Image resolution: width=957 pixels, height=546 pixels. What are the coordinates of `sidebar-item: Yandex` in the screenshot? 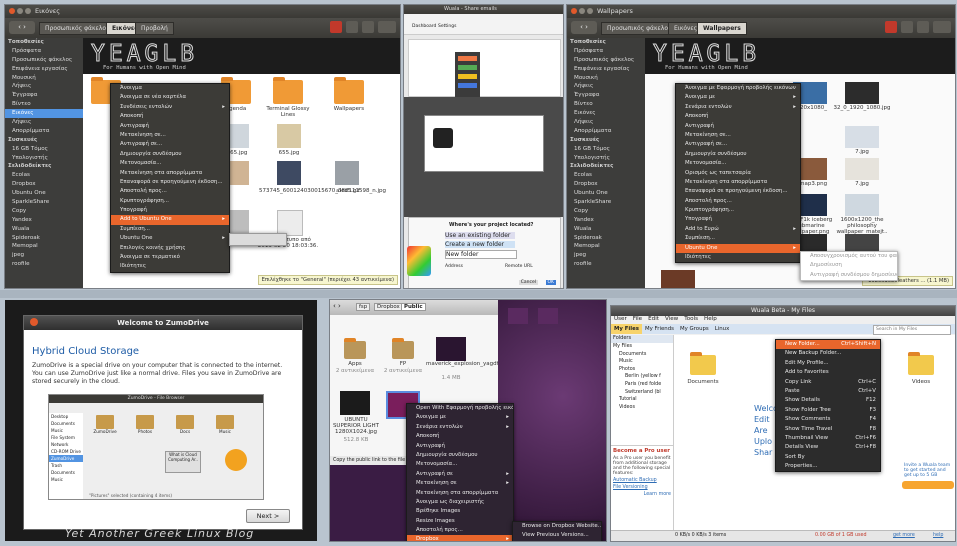 It's located at (44, 220).